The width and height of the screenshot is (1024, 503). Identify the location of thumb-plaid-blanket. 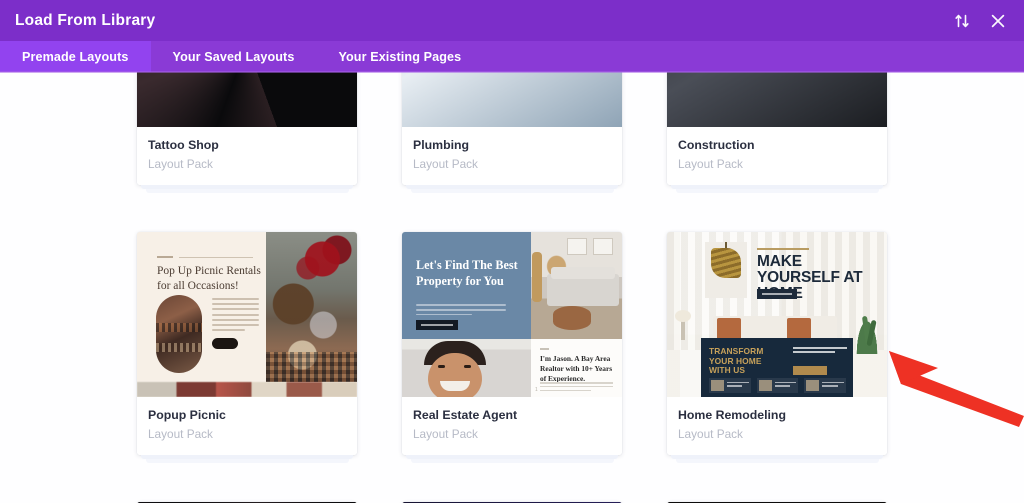
(311, 367).